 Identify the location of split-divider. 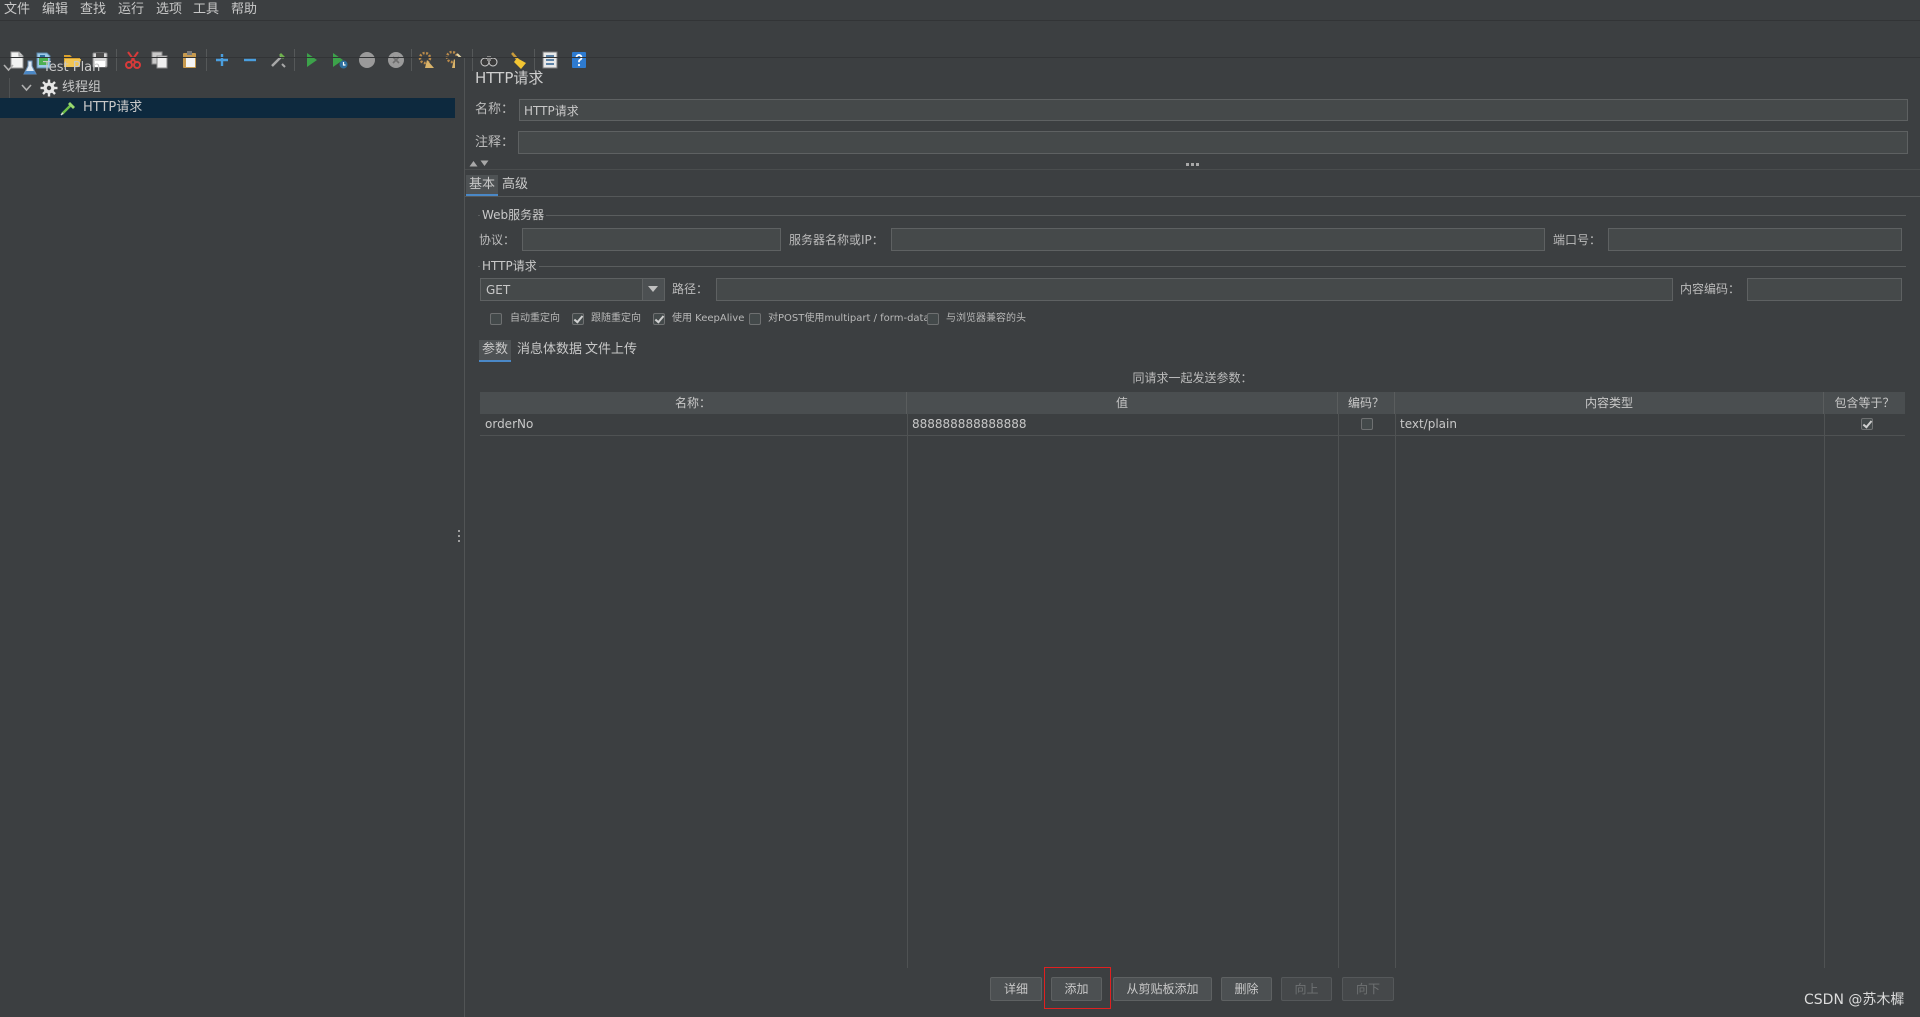
(459, 537).